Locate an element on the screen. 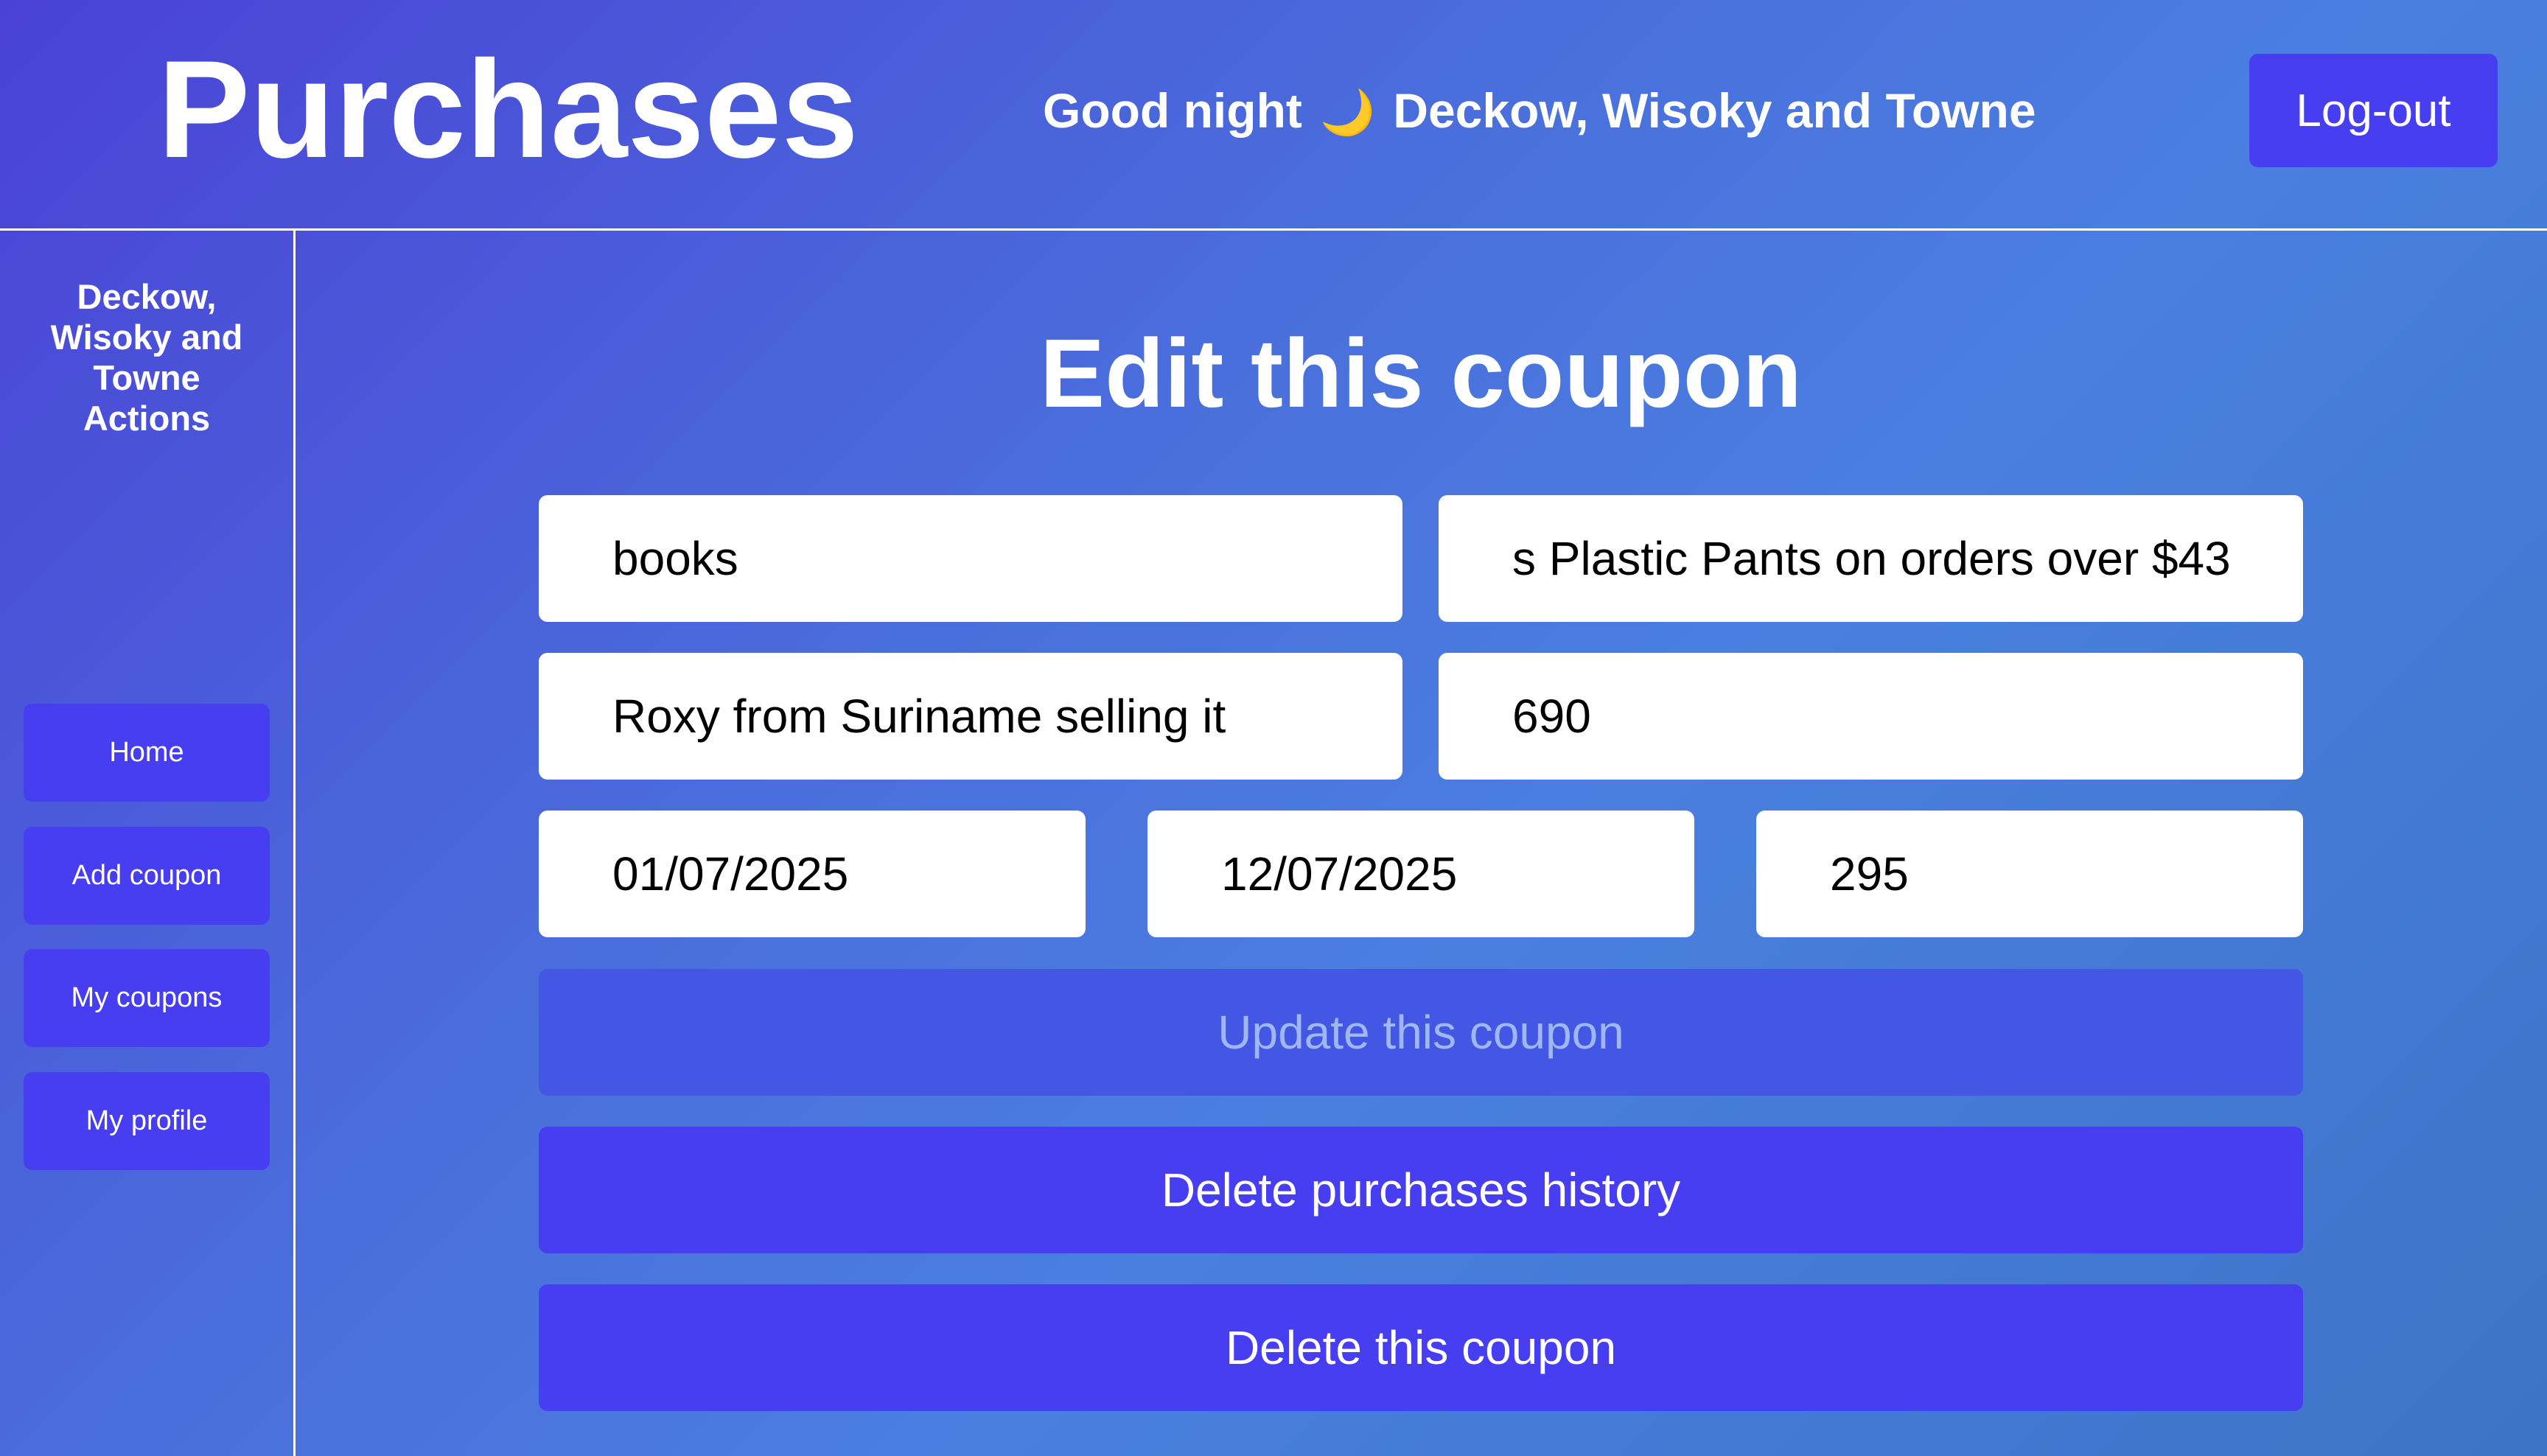  start-date-input: 01/07/2025 is located at coordinates (812, 874).